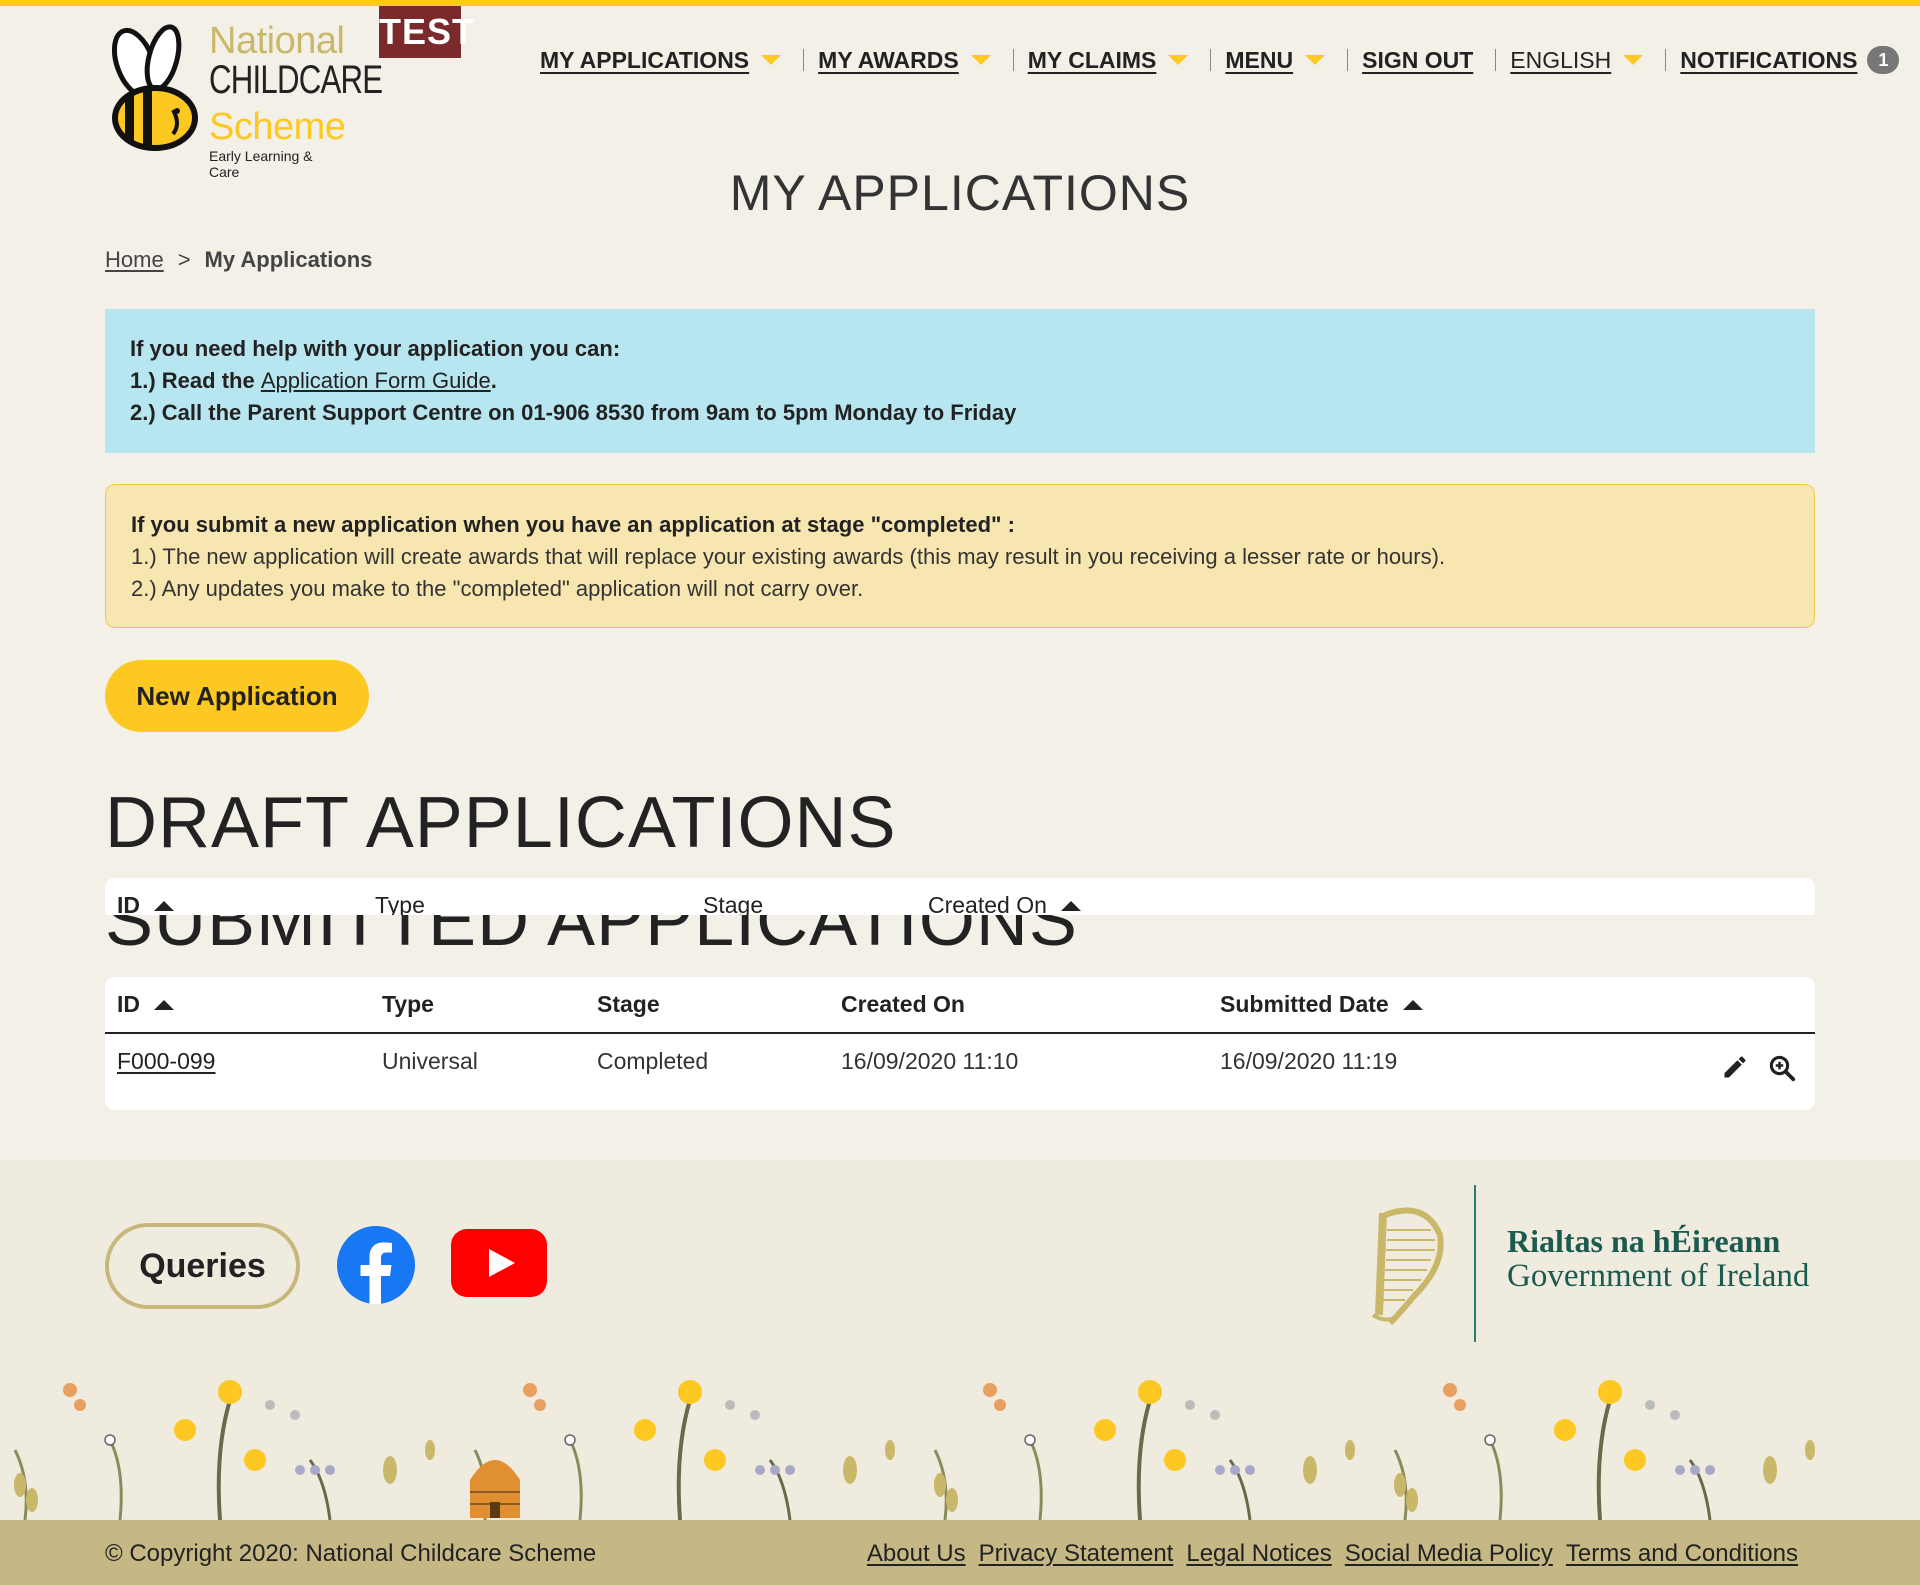 Image resolution: width=1920 pixels, height=1585 pixels. What do you see at coordinates (1449, 1554) in the screenshot?
I see `footer-link-social-media-policy: Social Media Policy` at bounding box center [1449, 1554].